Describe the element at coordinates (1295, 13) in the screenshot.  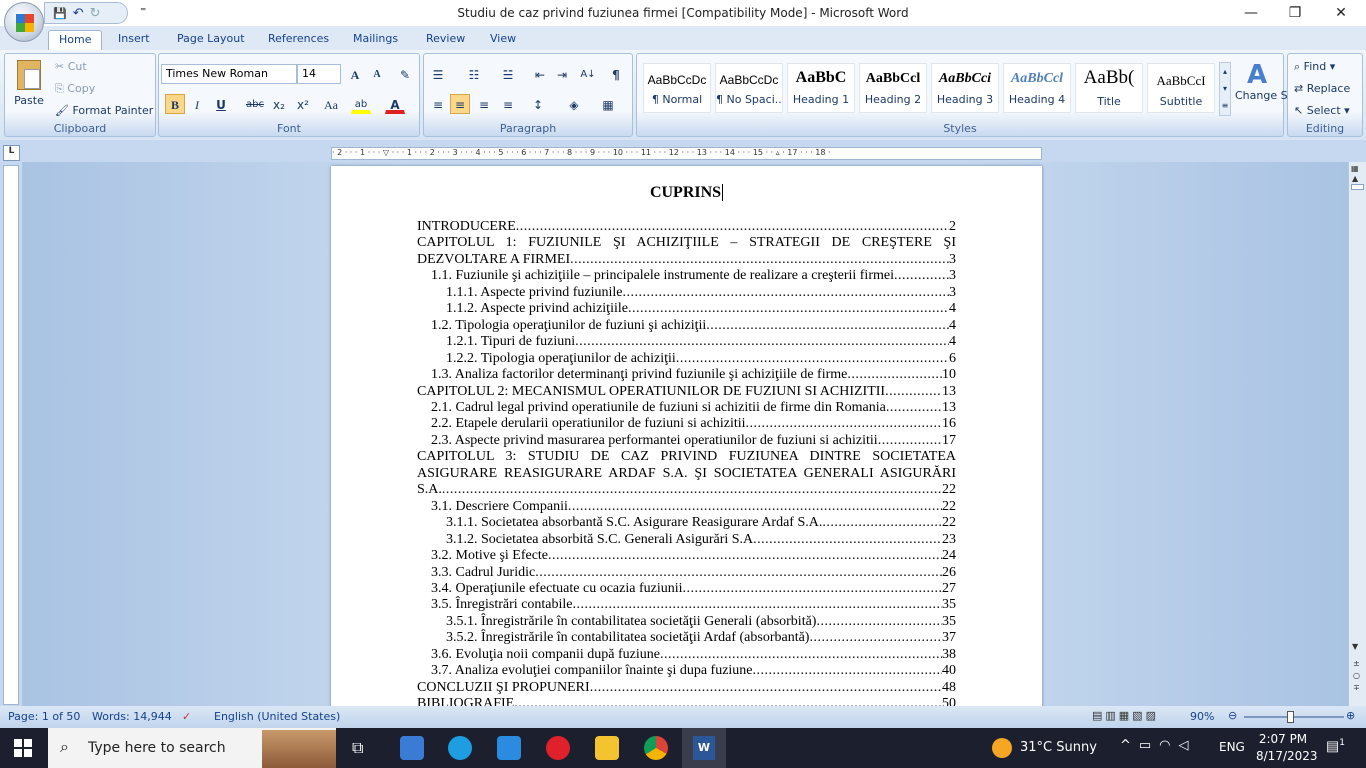
I see `maximize-button: ❐` at that location.